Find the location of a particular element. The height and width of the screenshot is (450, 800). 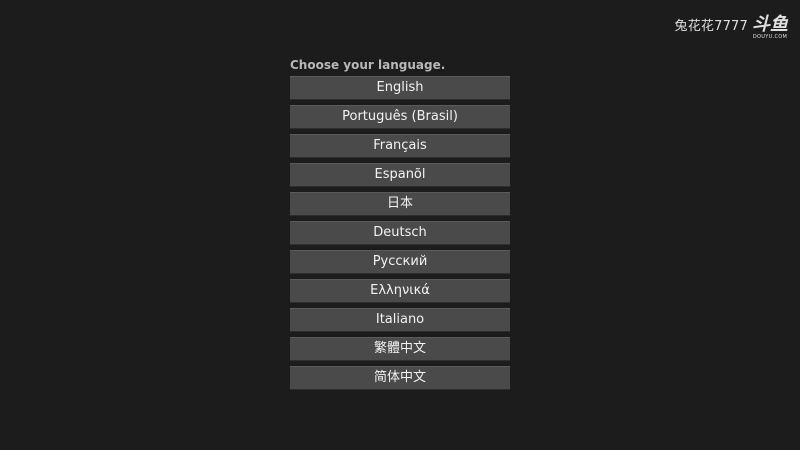

douyu-logo-text: DOUYU.COM is located at coordinates (770, 37).